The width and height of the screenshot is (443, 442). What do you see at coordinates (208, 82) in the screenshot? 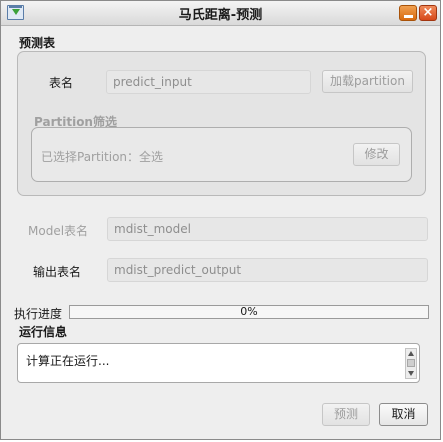
I see `table-name-field: predict_input` at bounding box center [208, 82].